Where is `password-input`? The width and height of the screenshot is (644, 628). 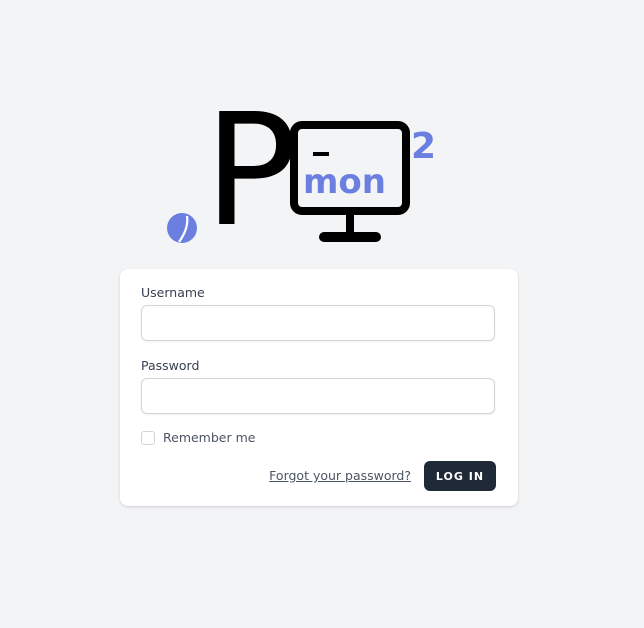
password-input is located at coordinates (318, 396).